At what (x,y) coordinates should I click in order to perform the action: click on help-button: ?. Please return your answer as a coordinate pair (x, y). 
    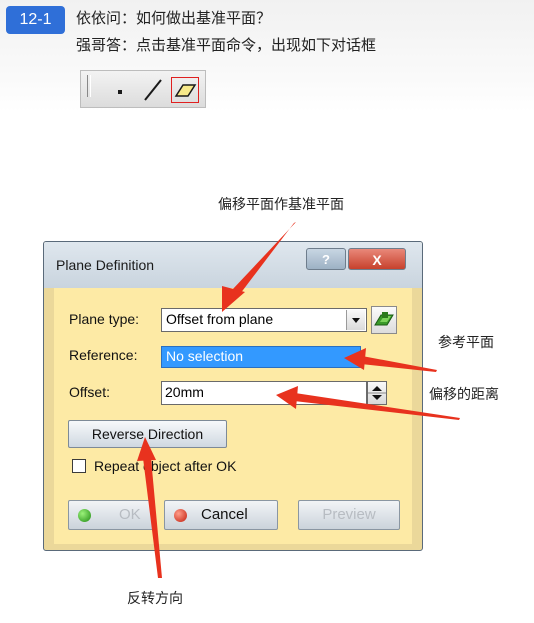
    Looking at the image, I should click on (326, 259).